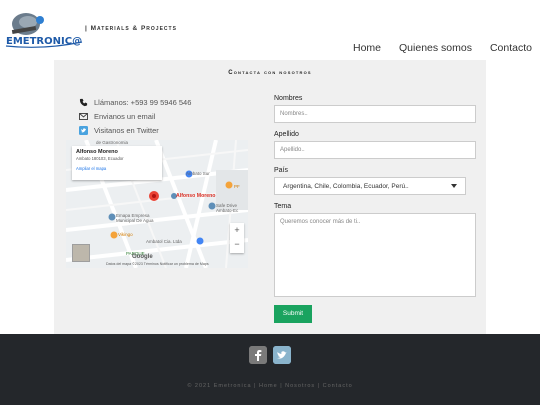  I want to click on contact-email-text: Envianos un email, so click(125, 116).